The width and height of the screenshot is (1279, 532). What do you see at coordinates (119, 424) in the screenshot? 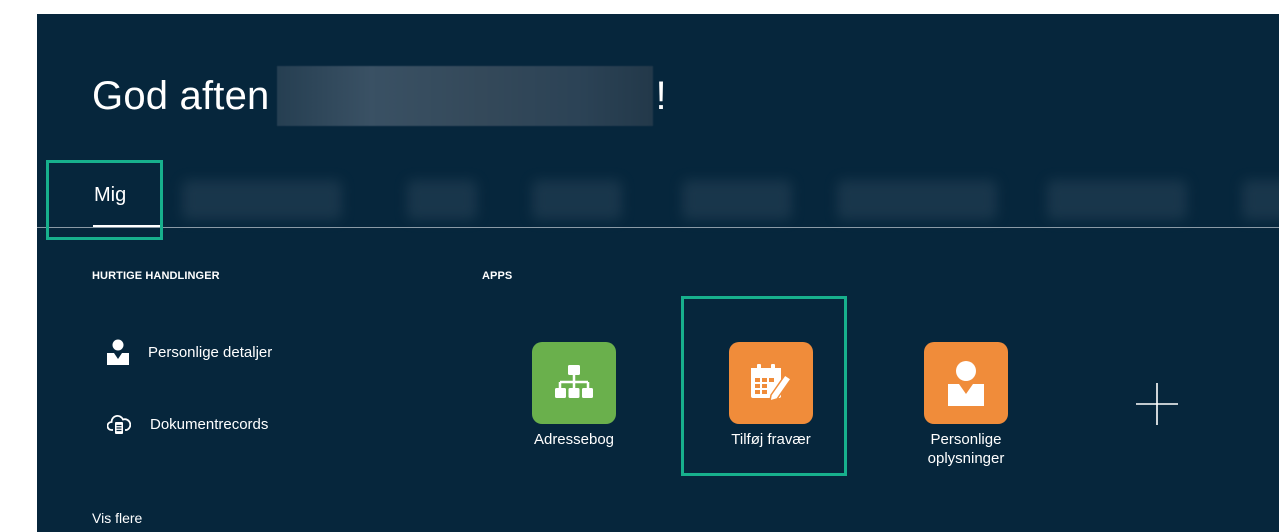
I see `cloud-document-icon` at bounding box center [119, 424].